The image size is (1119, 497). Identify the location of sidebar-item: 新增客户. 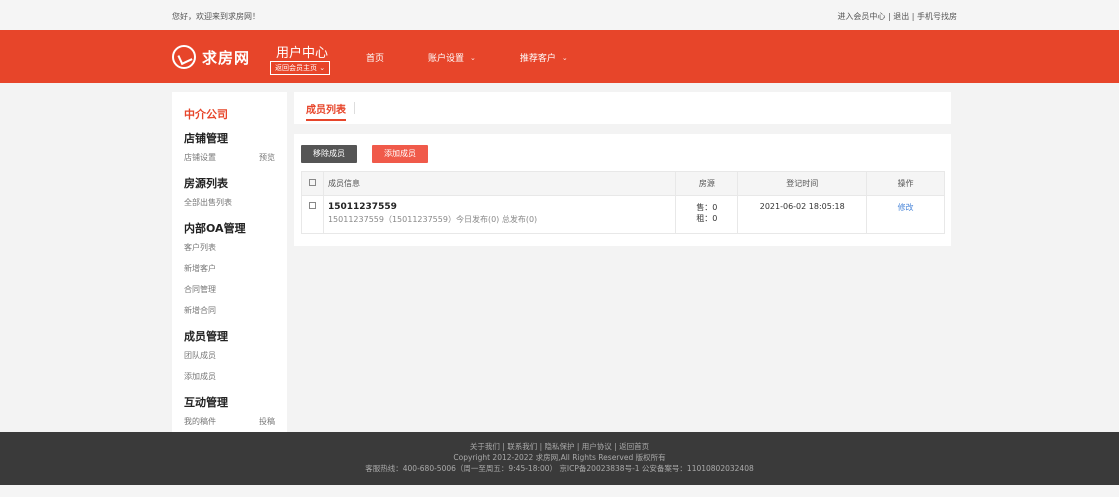
(229, 273).